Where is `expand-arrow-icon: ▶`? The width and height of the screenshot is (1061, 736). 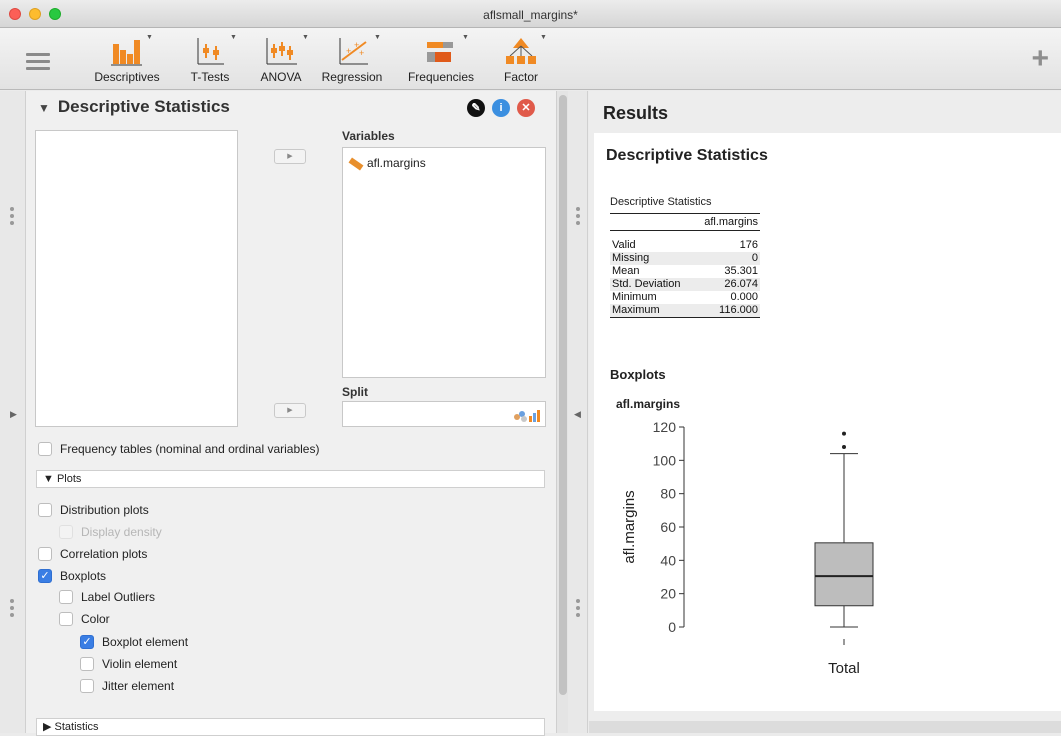 expand-arrow-icon: ▶ is located at coordinates (13, 414).